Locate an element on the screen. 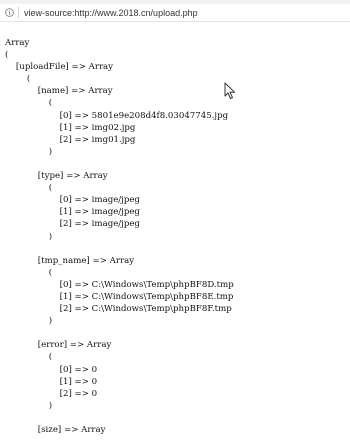  mouse-pointer-icon is located at coordinates (231, 91).